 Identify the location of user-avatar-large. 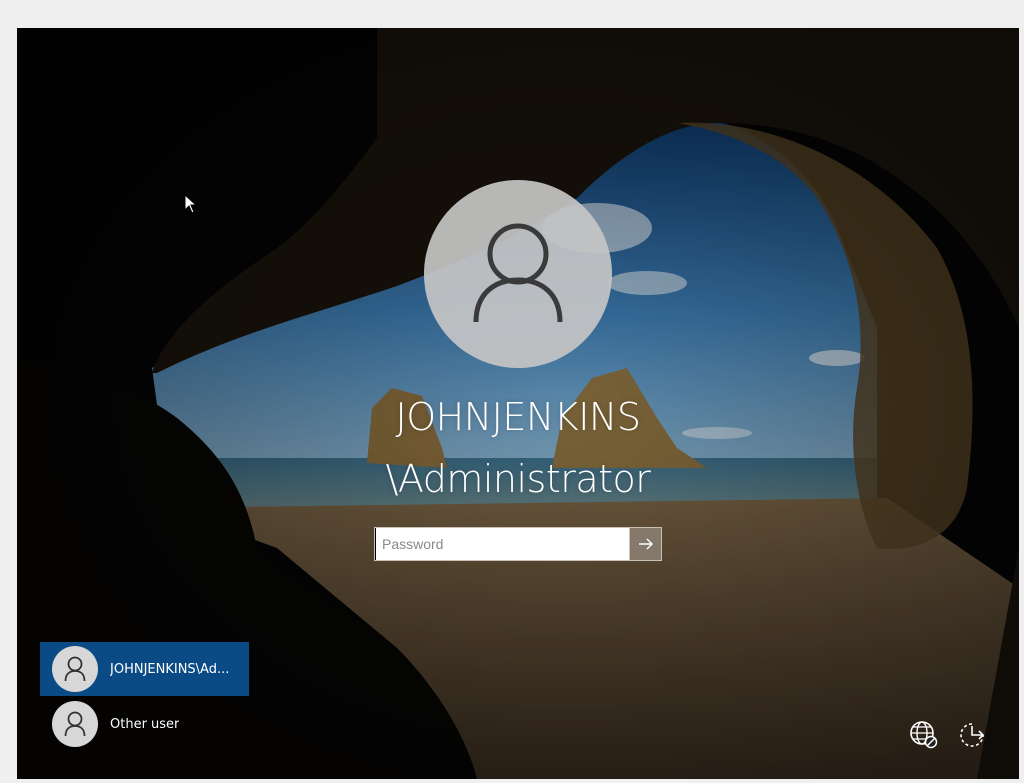
(518, 274).